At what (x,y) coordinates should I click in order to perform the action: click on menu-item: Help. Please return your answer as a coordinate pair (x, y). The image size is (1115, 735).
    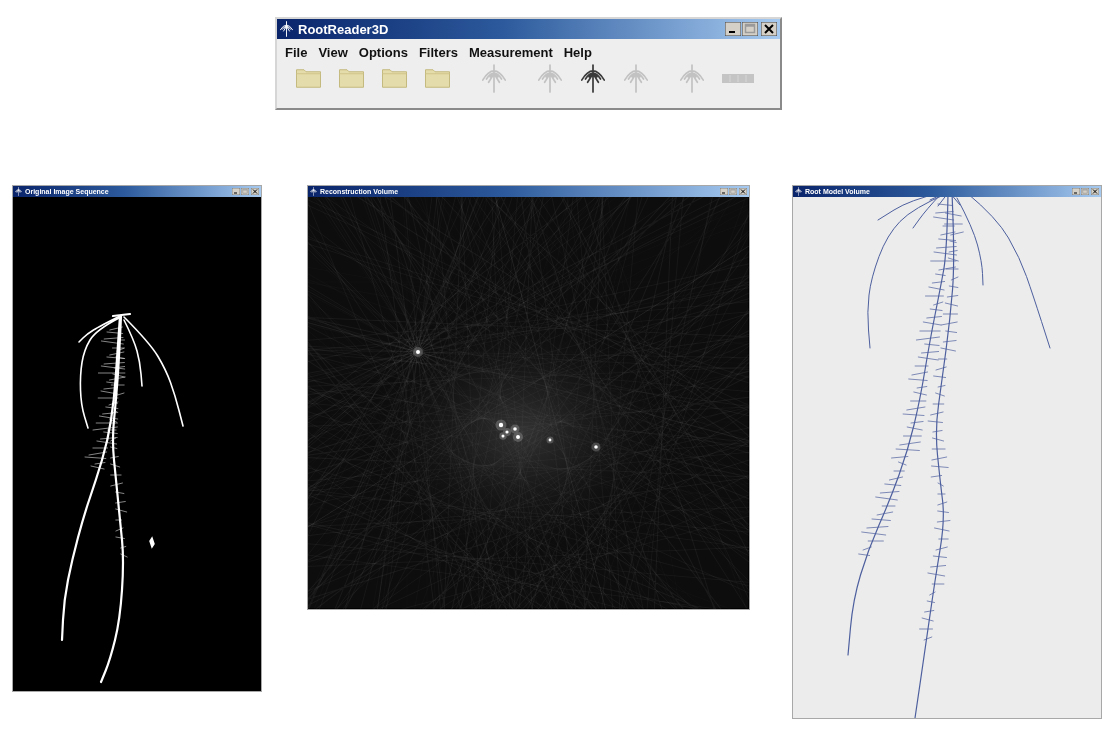
    Looking at the image, I should click on (578, 52).